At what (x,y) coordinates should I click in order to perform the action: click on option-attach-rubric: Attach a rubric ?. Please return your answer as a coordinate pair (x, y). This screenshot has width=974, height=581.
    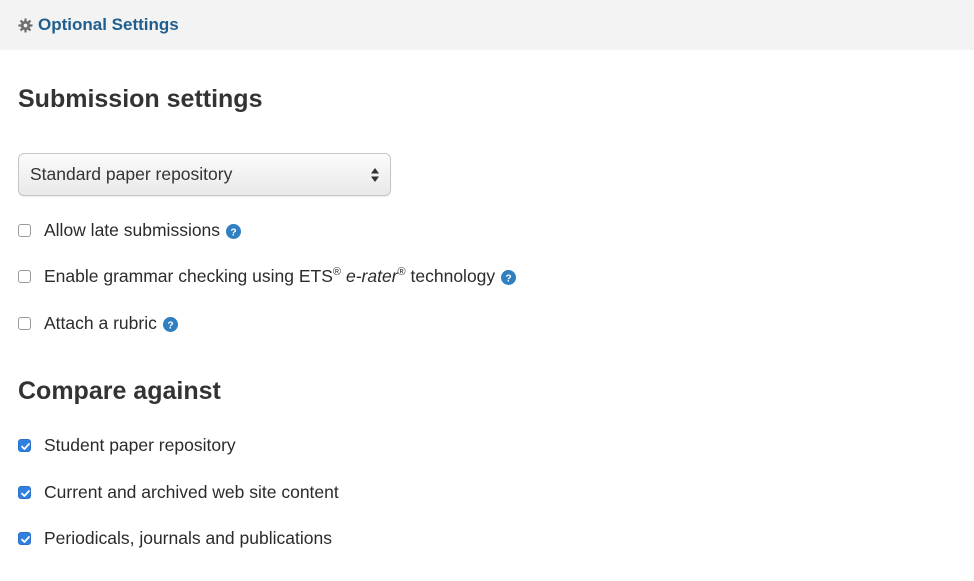
    Looking at the image, I should click on (98, 323).